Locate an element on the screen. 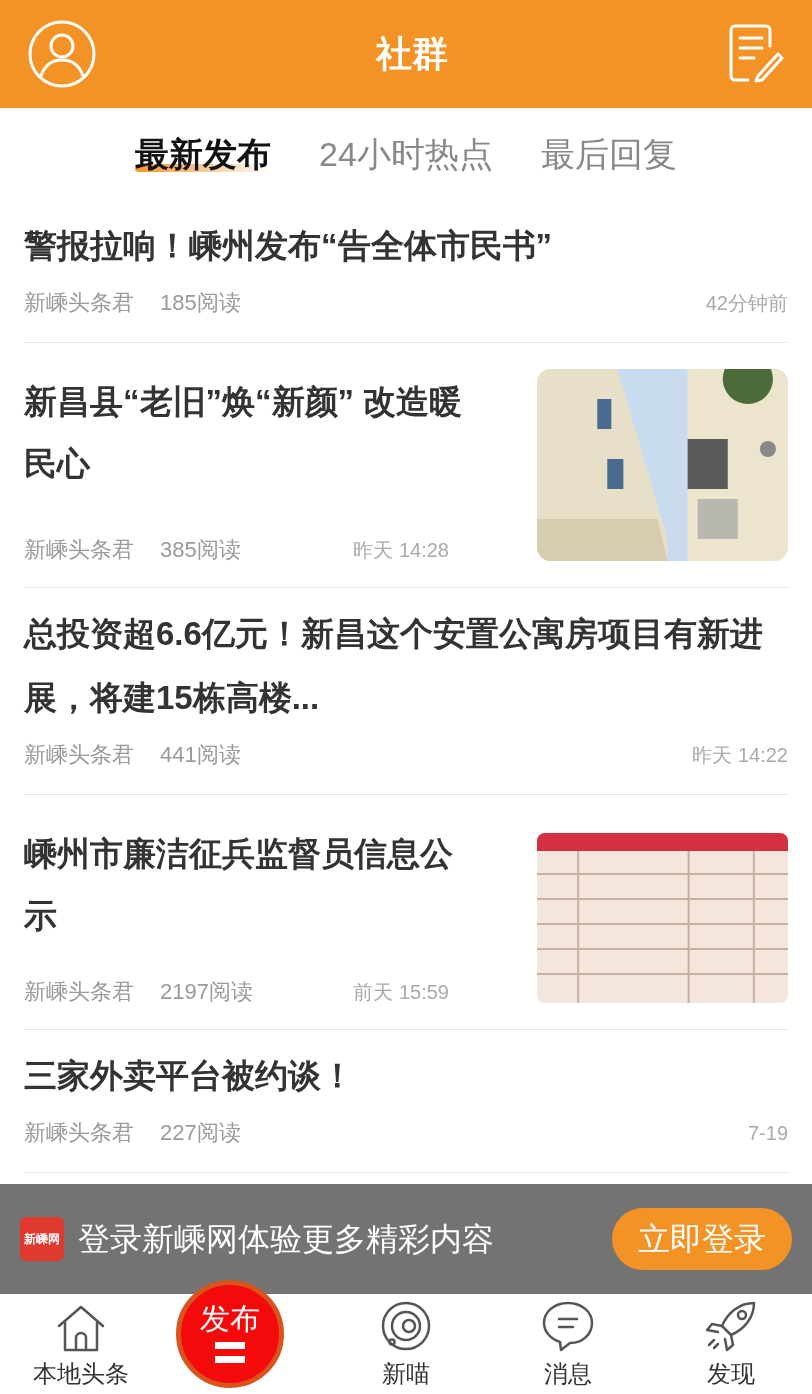 This screenshot has width=812, height=1394. read-count: 227阅读 is located at coordinates (200, 1133).